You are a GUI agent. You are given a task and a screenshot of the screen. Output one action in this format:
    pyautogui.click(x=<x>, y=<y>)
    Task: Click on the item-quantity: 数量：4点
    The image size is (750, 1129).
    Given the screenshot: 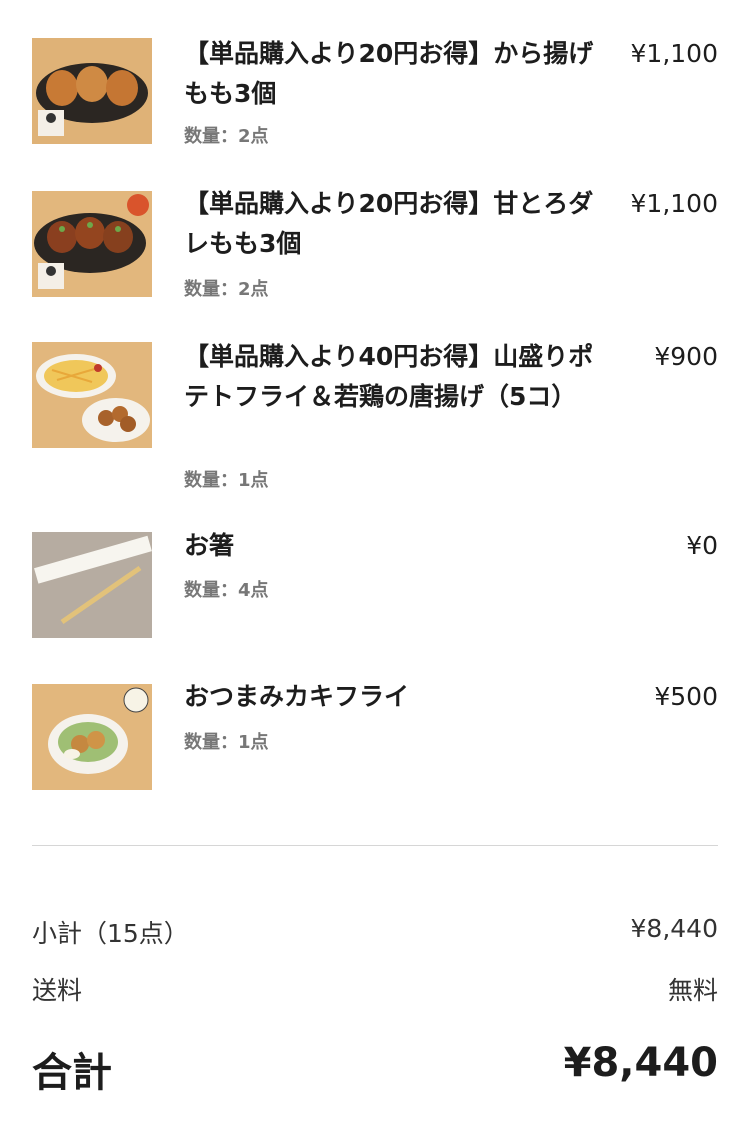 What is the action you would take?
    pyautogui.click(x=226, y=590)
    